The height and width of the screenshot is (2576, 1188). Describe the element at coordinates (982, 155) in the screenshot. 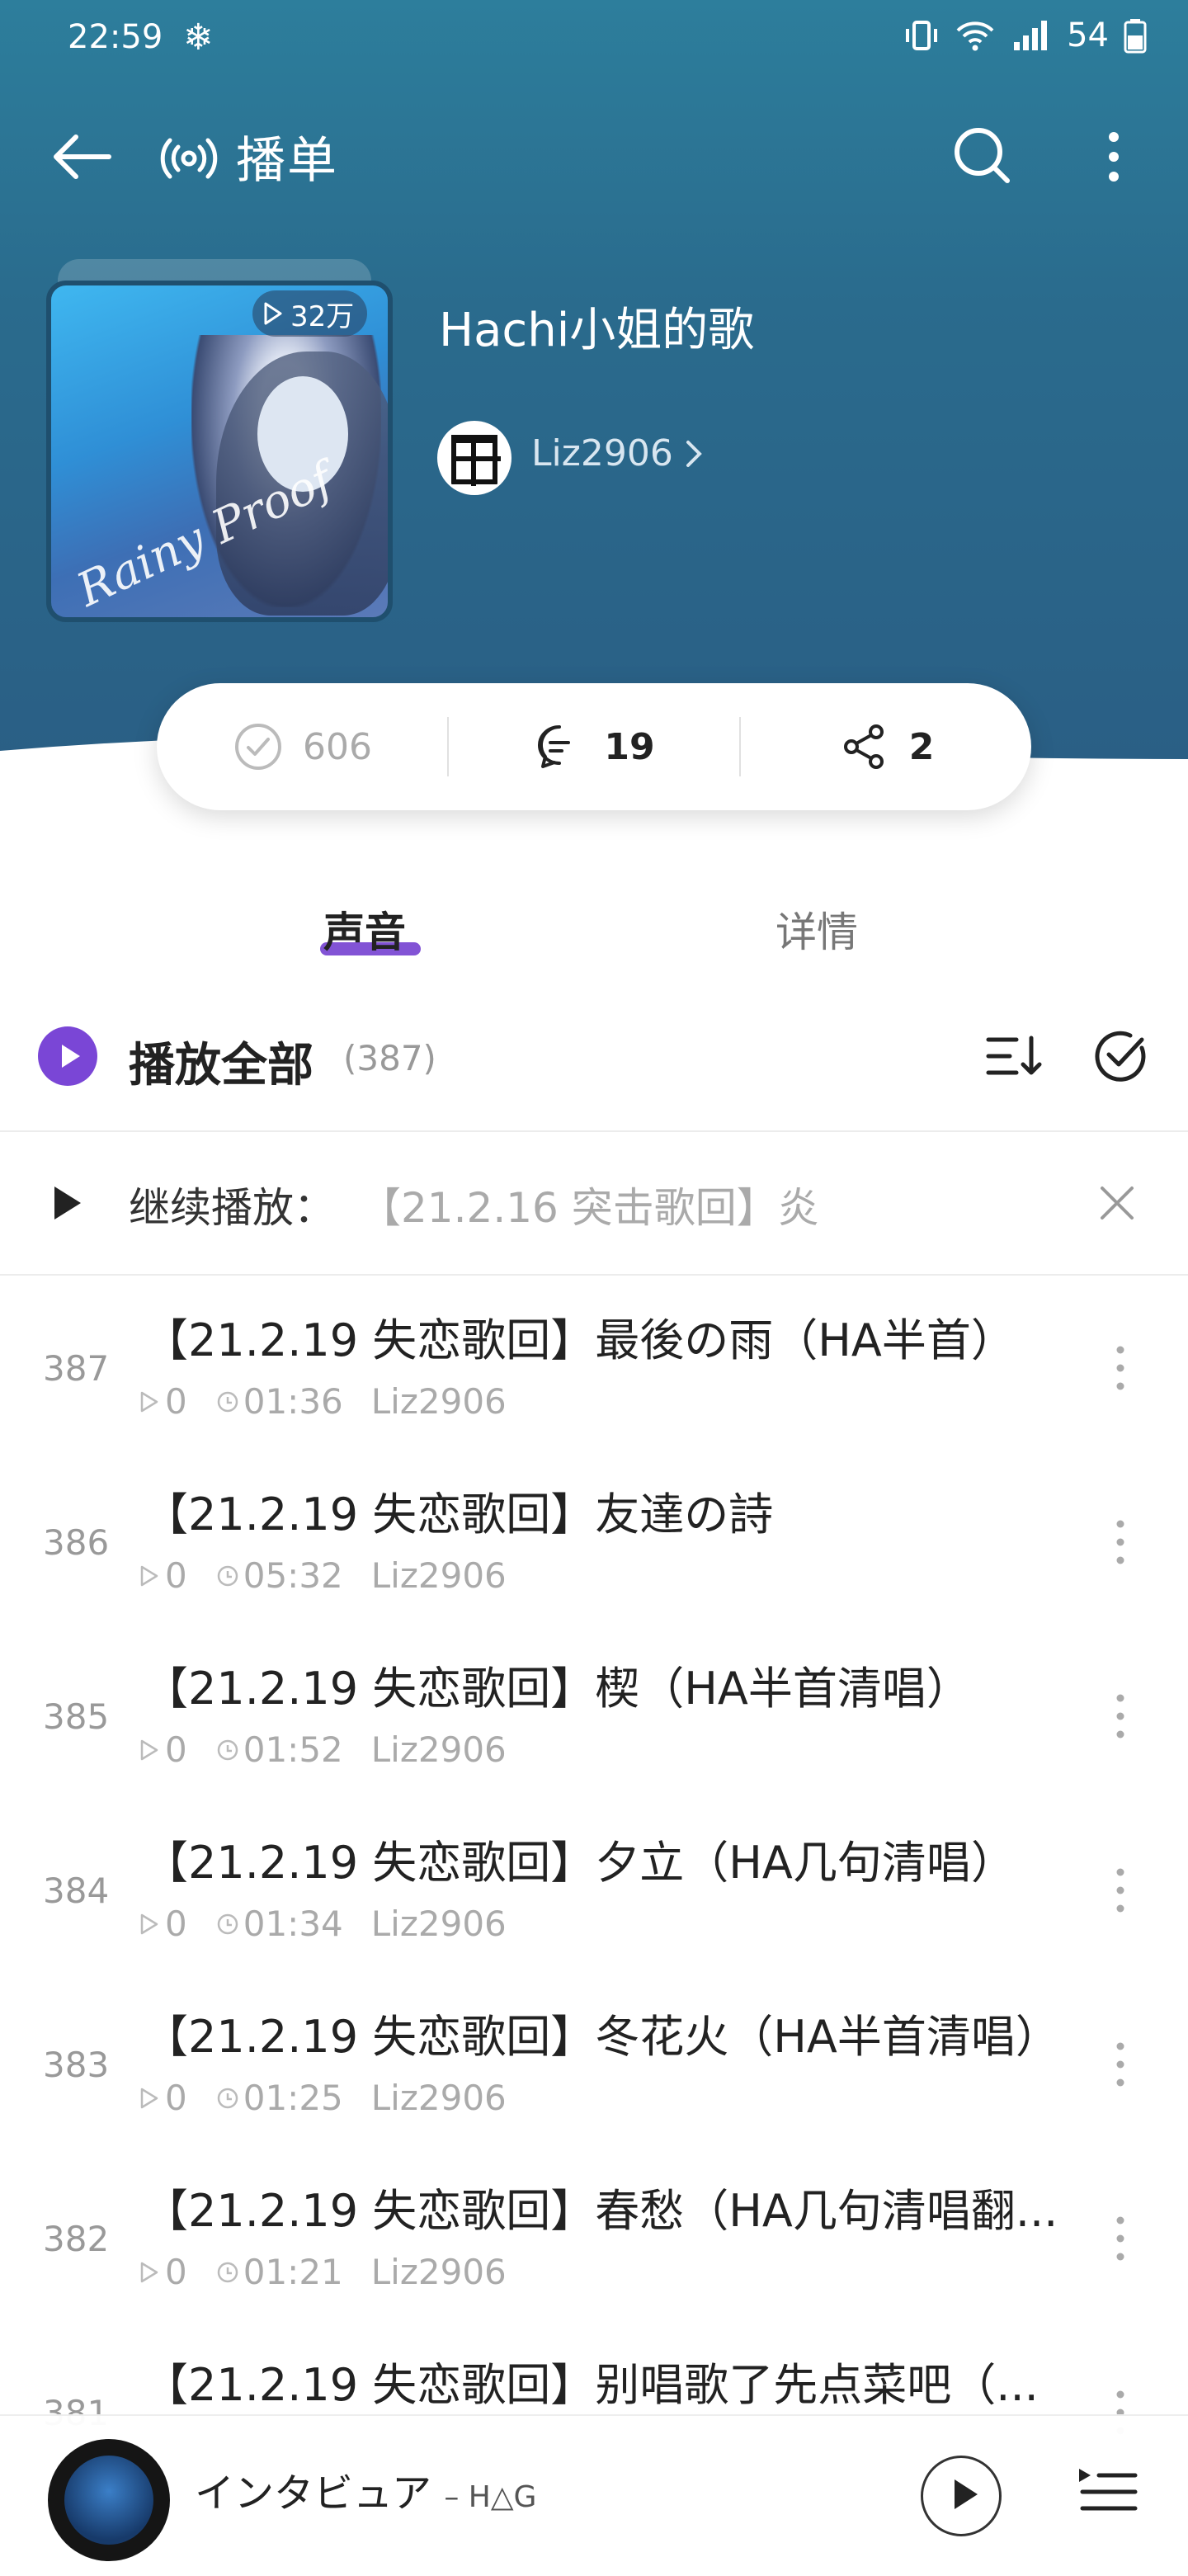

I see `search-icon` at that location.